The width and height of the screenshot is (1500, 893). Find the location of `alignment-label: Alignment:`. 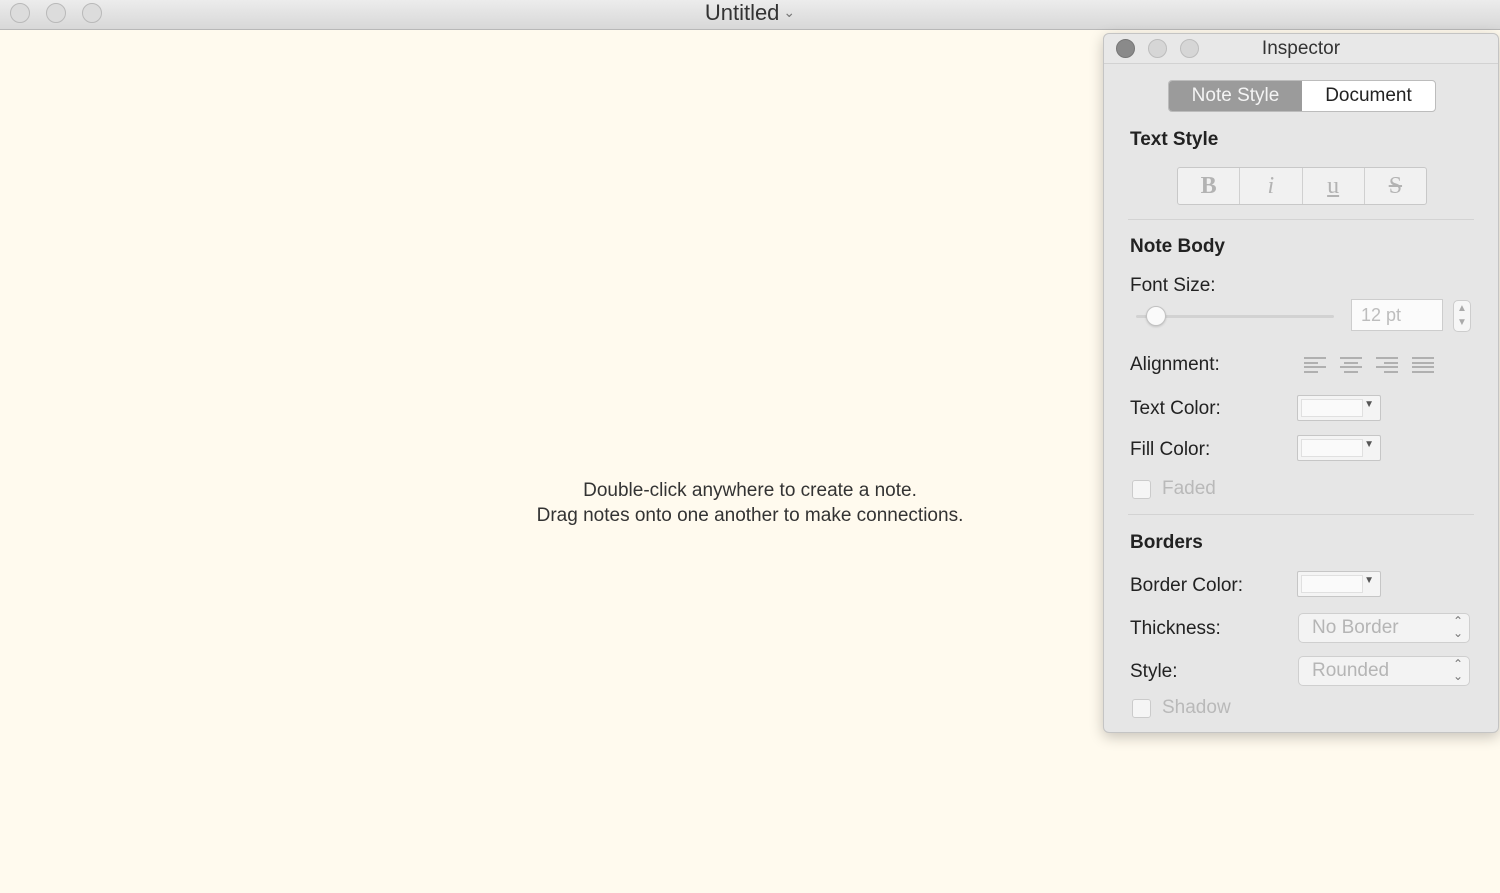

alignment-label: Alignment: is located at coordinates (1175, 364).